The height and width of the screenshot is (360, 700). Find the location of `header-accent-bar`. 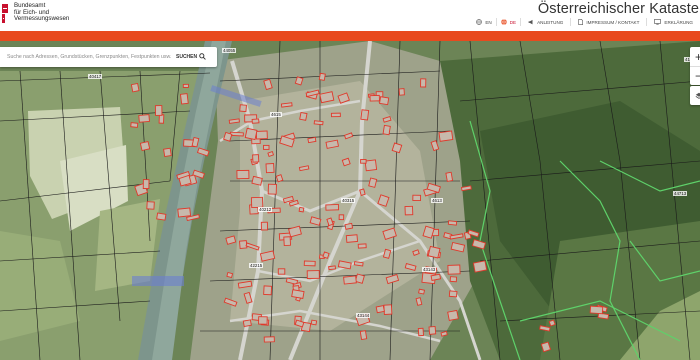

header-accent-bar is located at coordinates (350, 36).